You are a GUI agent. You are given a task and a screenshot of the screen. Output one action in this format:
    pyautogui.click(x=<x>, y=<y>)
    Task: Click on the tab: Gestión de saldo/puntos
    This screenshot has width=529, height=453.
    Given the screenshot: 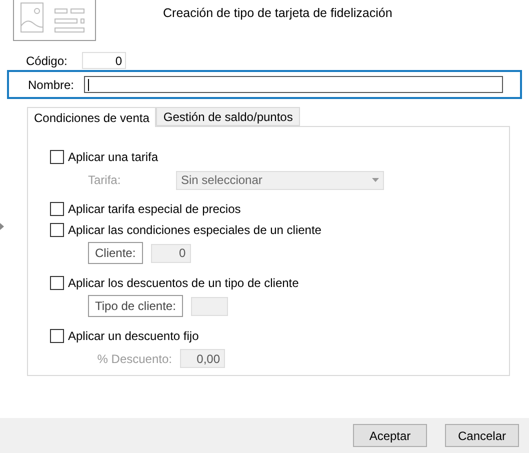 What is the action you would take?
    pyautogui.click(x=228, y=116)
    